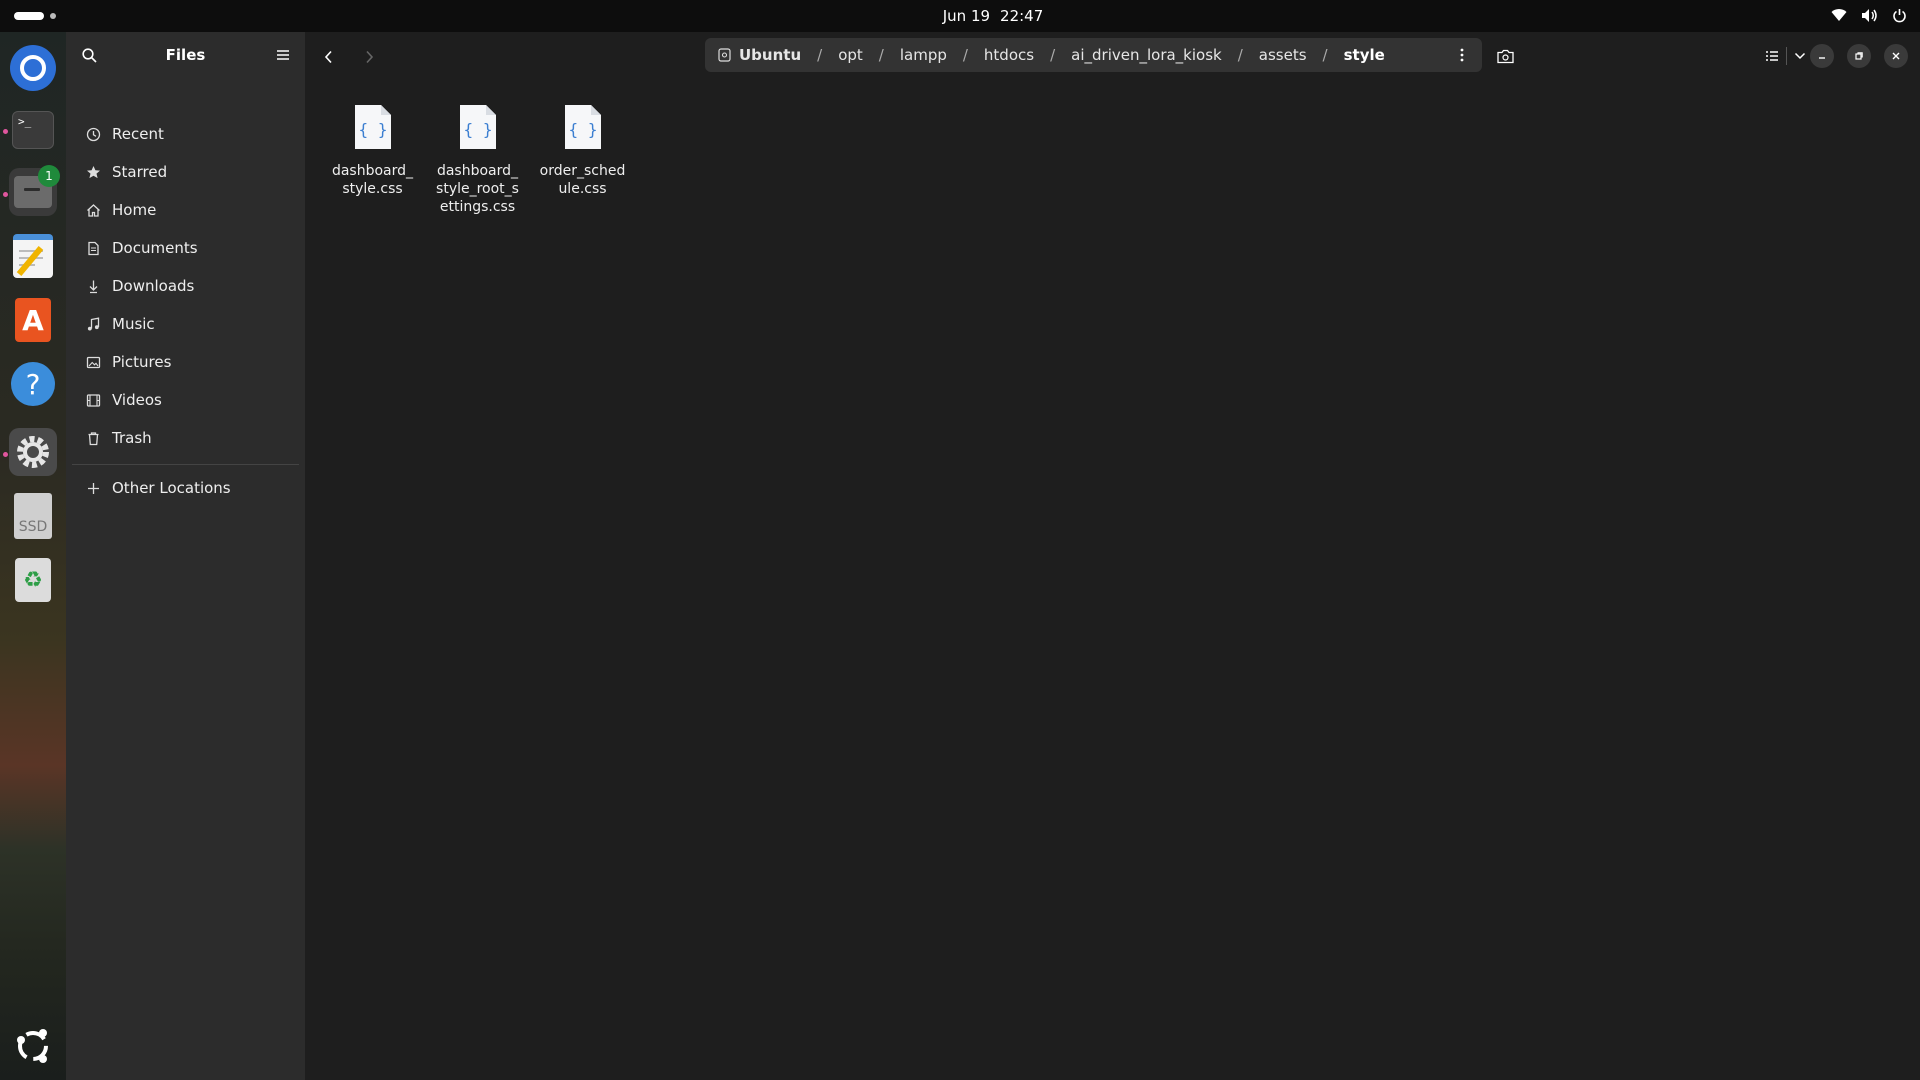  I want to click on sidebar-item-label: Documents, so click(155, 248).